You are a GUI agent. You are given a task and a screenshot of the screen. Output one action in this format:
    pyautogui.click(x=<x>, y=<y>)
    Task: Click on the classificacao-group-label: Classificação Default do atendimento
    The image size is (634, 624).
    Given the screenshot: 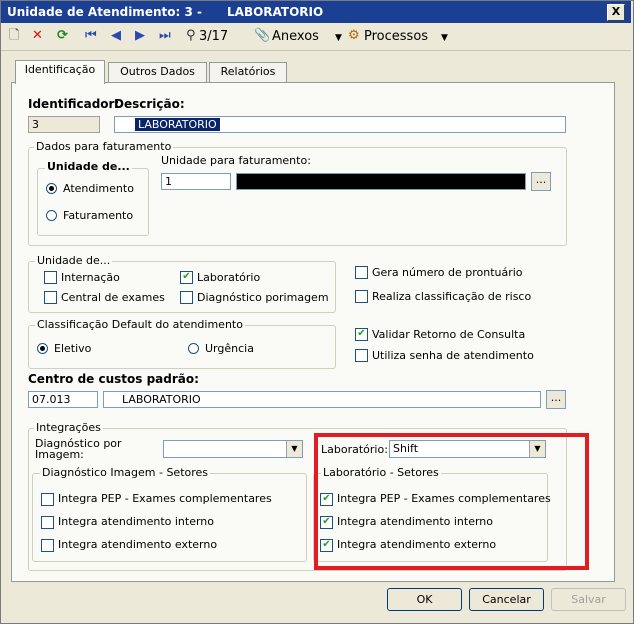 What is the action you would take?
    pyautogui.click(x=140, y=324)
    